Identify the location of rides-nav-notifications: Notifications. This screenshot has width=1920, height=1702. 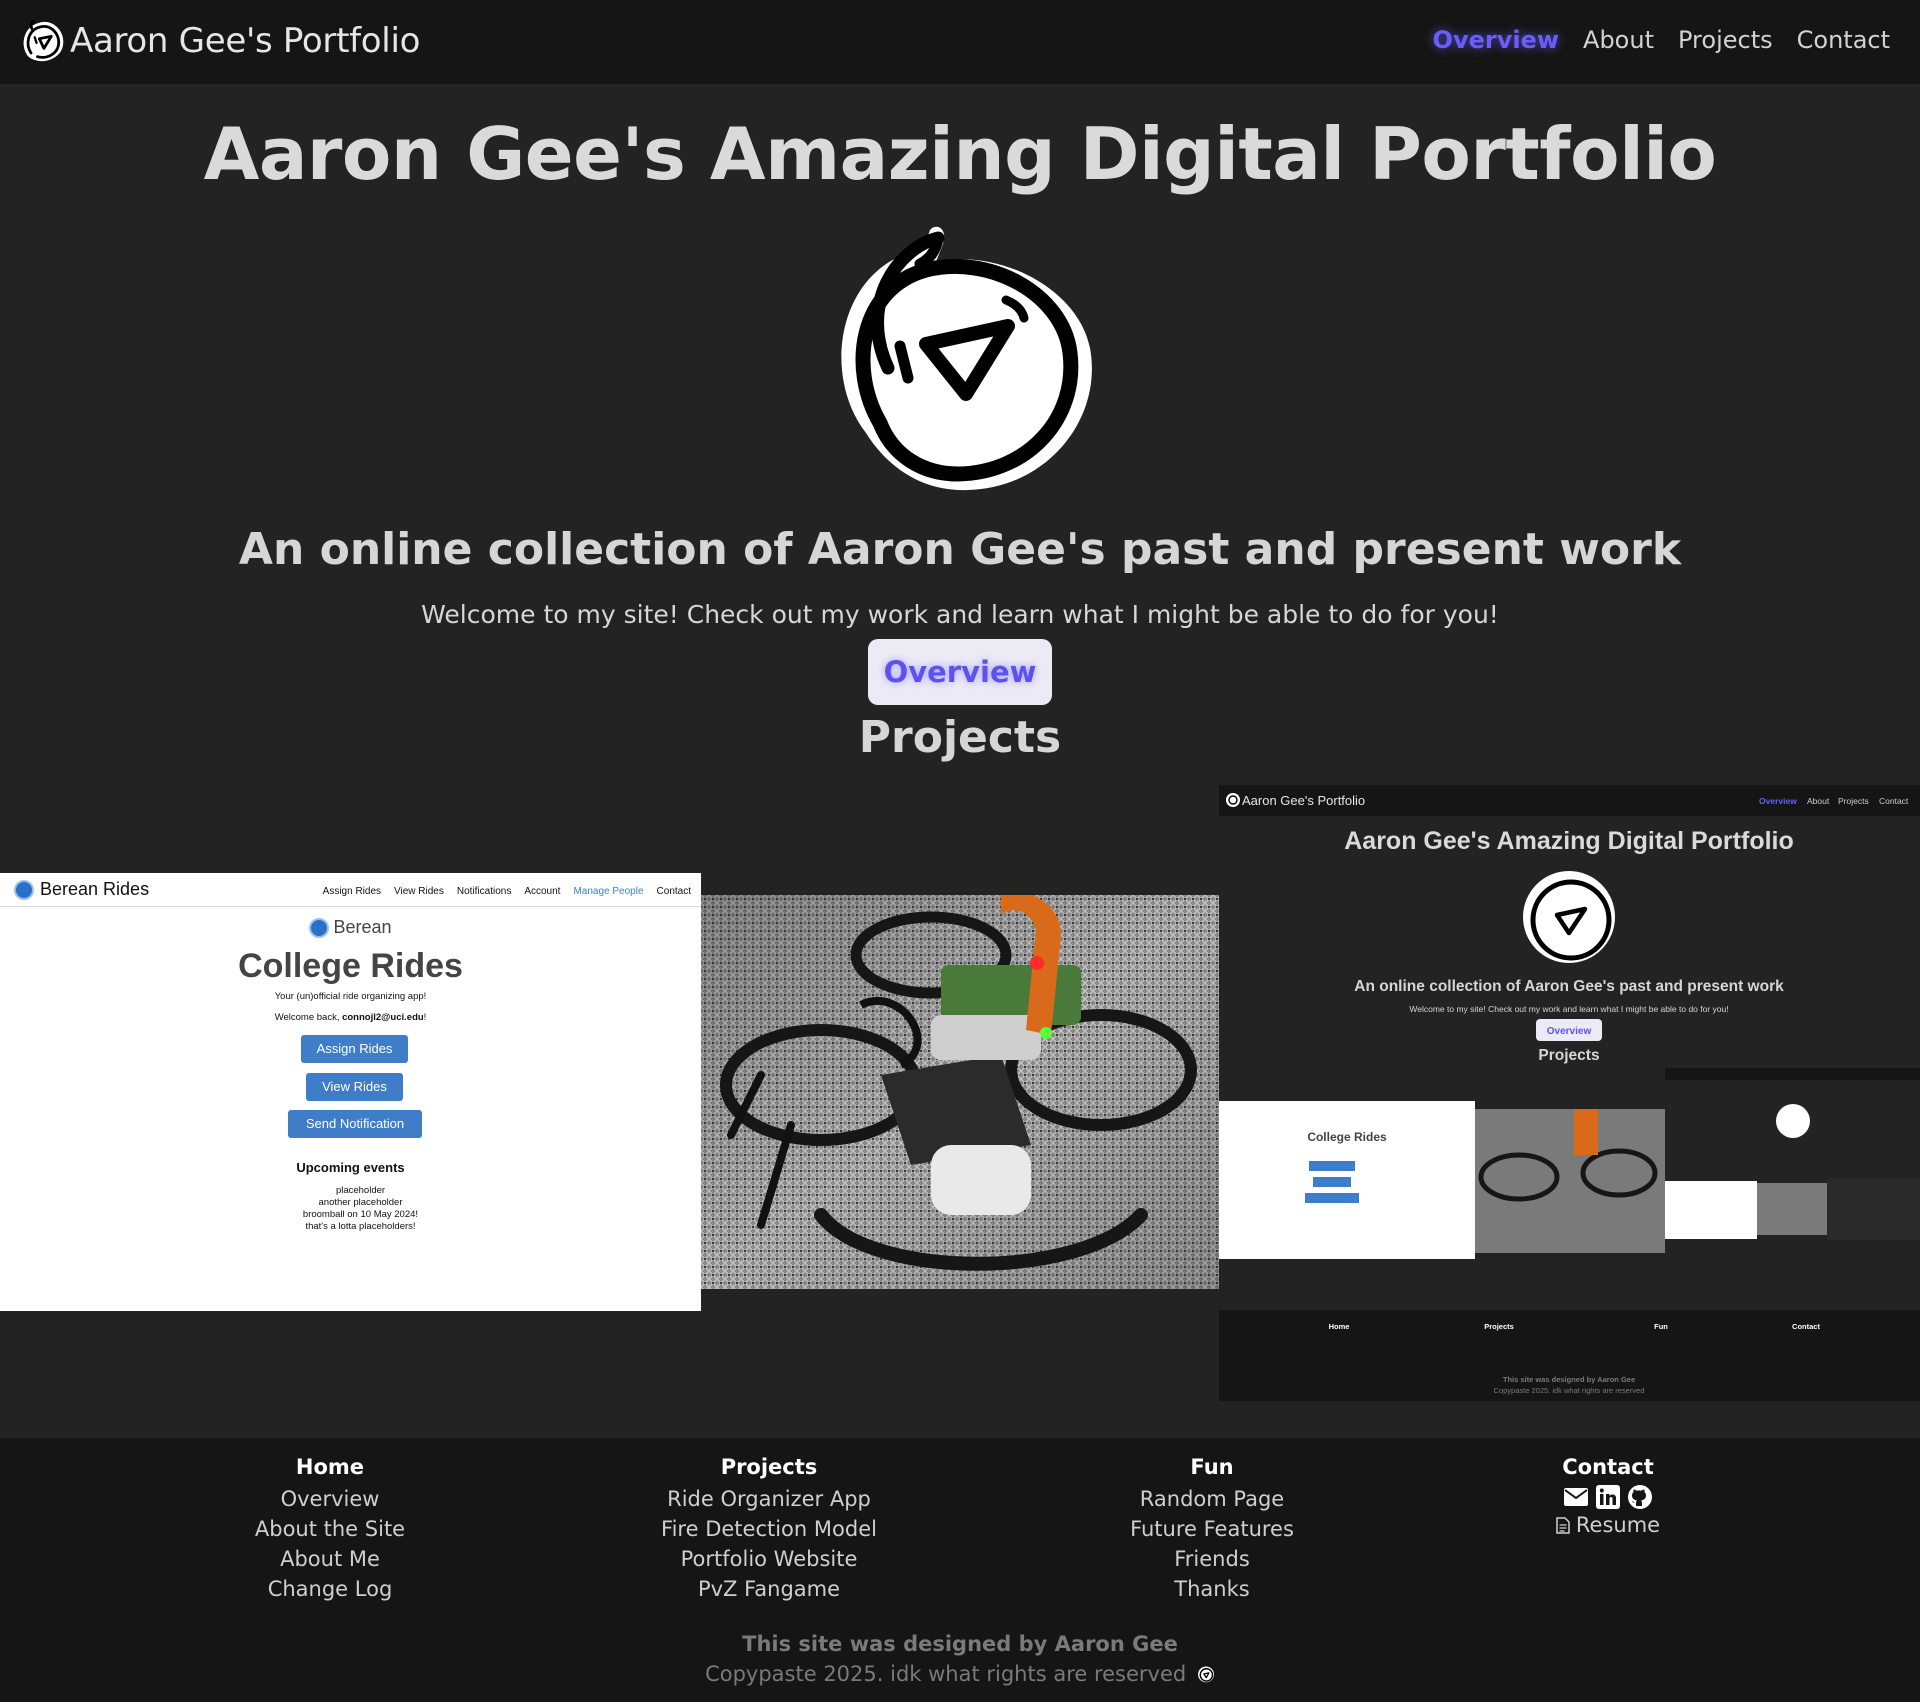
(484, 891).